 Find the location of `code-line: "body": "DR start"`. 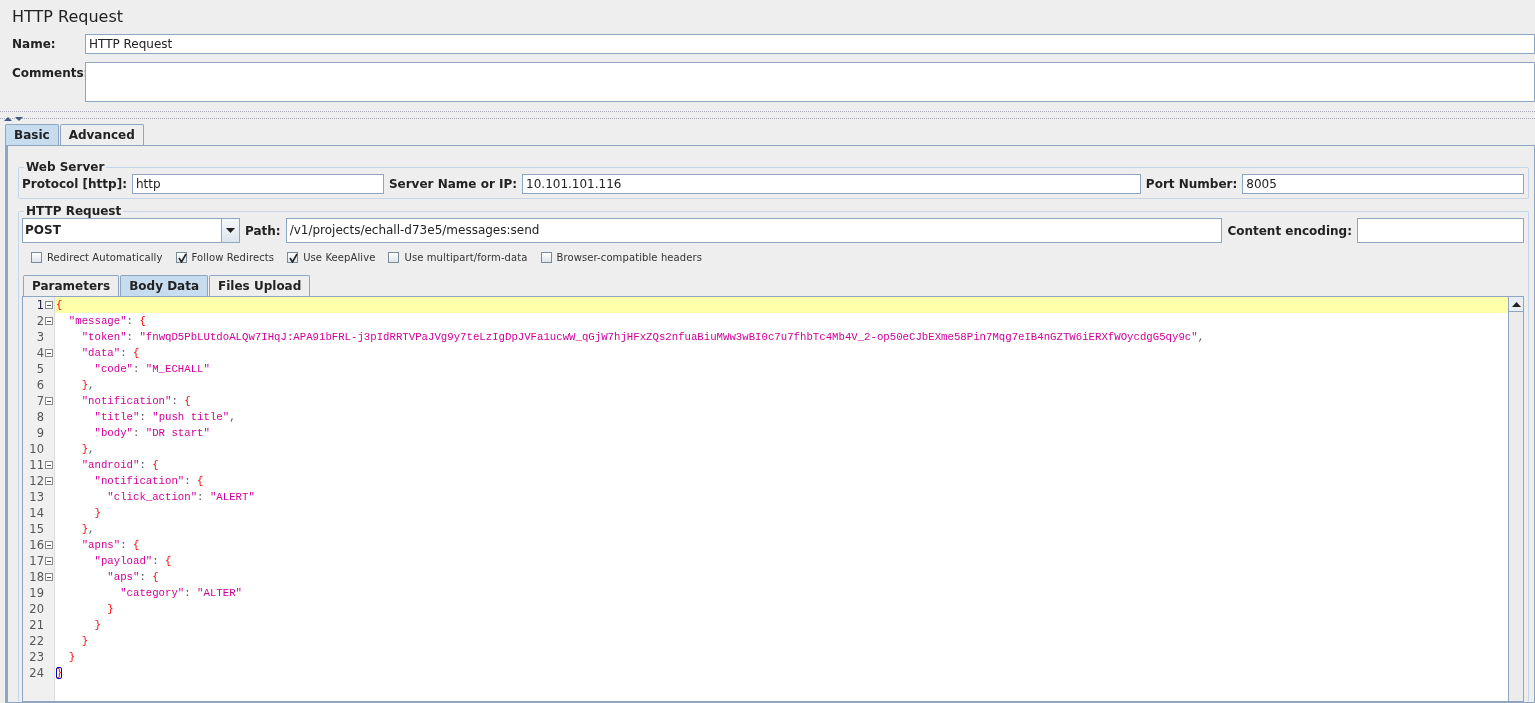

code-line: "body": "DR start" is located at coordinates (151, 433).